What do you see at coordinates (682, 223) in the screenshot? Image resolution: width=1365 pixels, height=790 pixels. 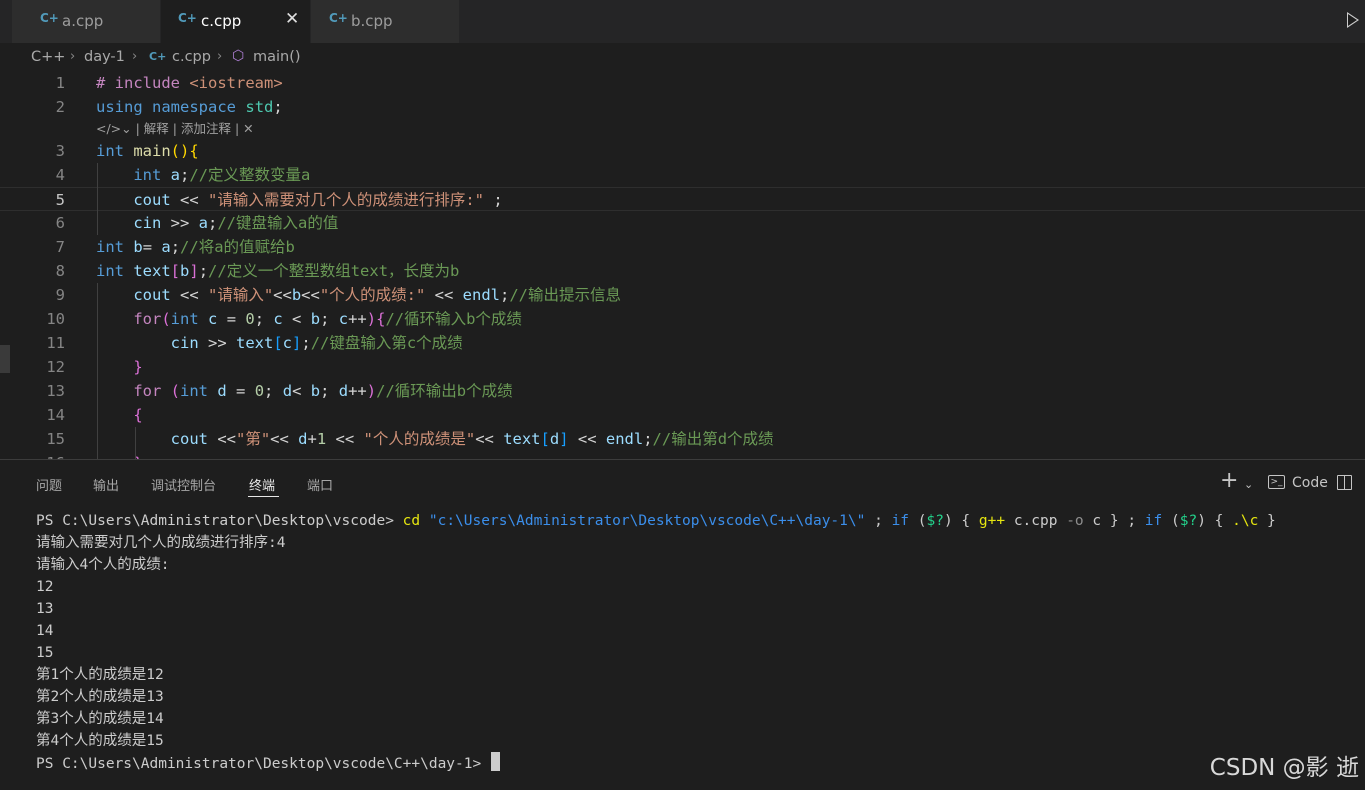 I see `code-line: 6 cin >> a;//键盘输入a的值` at bounding box center [682, 223].